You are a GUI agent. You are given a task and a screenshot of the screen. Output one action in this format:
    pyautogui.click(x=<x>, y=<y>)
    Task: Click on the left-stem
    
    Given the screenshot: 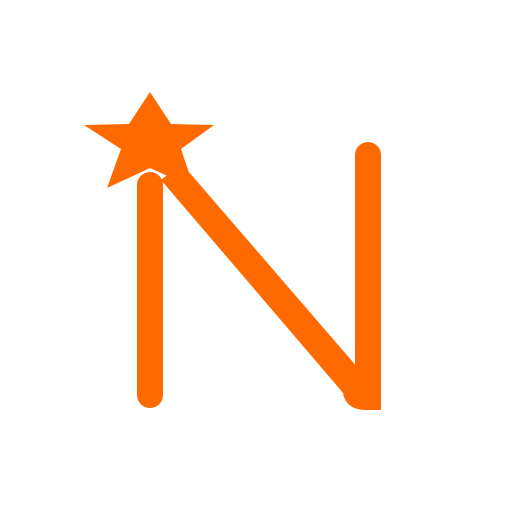 What is the action you would take?
    pyautogui.click(x=150, y=290)
    